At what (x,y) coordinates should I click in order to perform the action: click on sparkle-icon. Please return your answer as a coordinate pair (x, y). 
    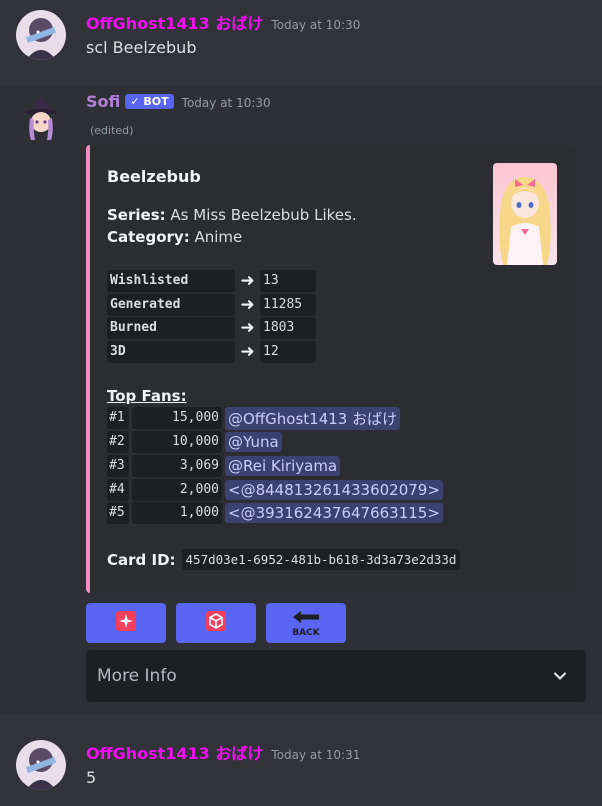
    Looking at the image, I should click on (126, 623).